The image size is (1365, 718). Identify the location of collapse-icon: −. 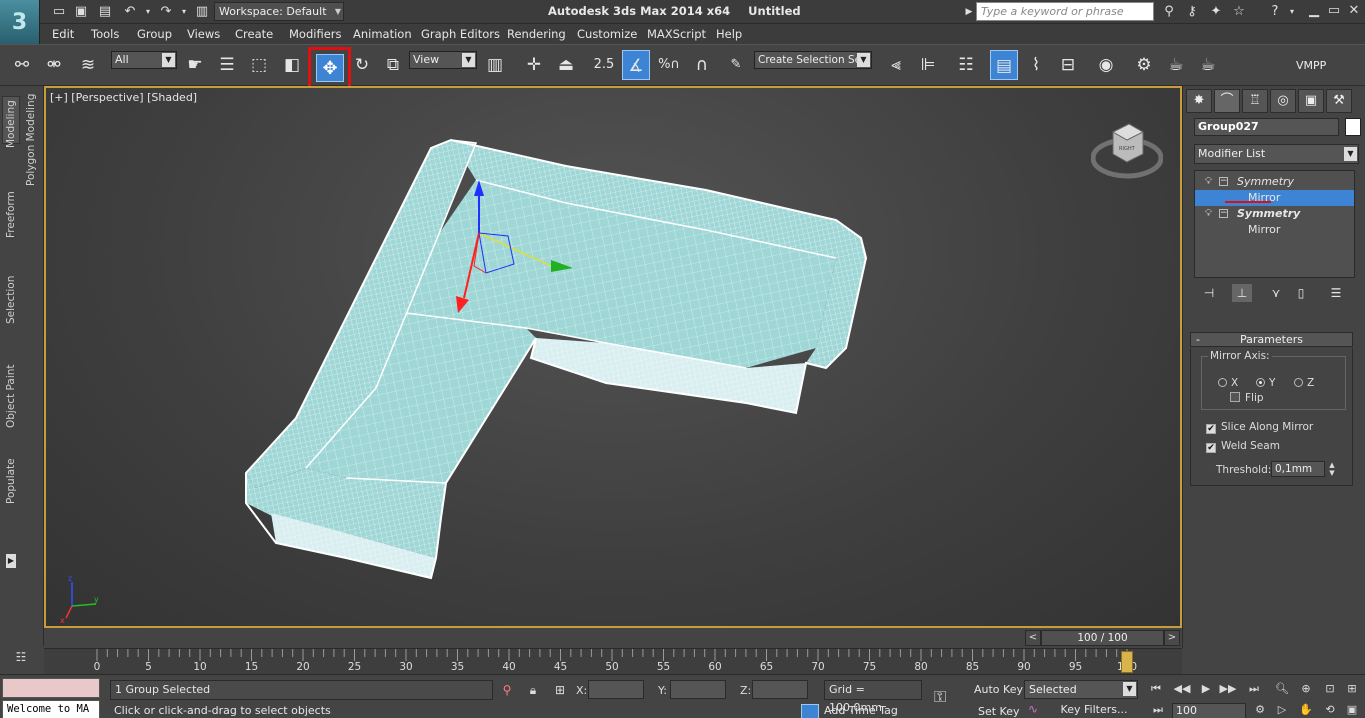
(1223, 213).